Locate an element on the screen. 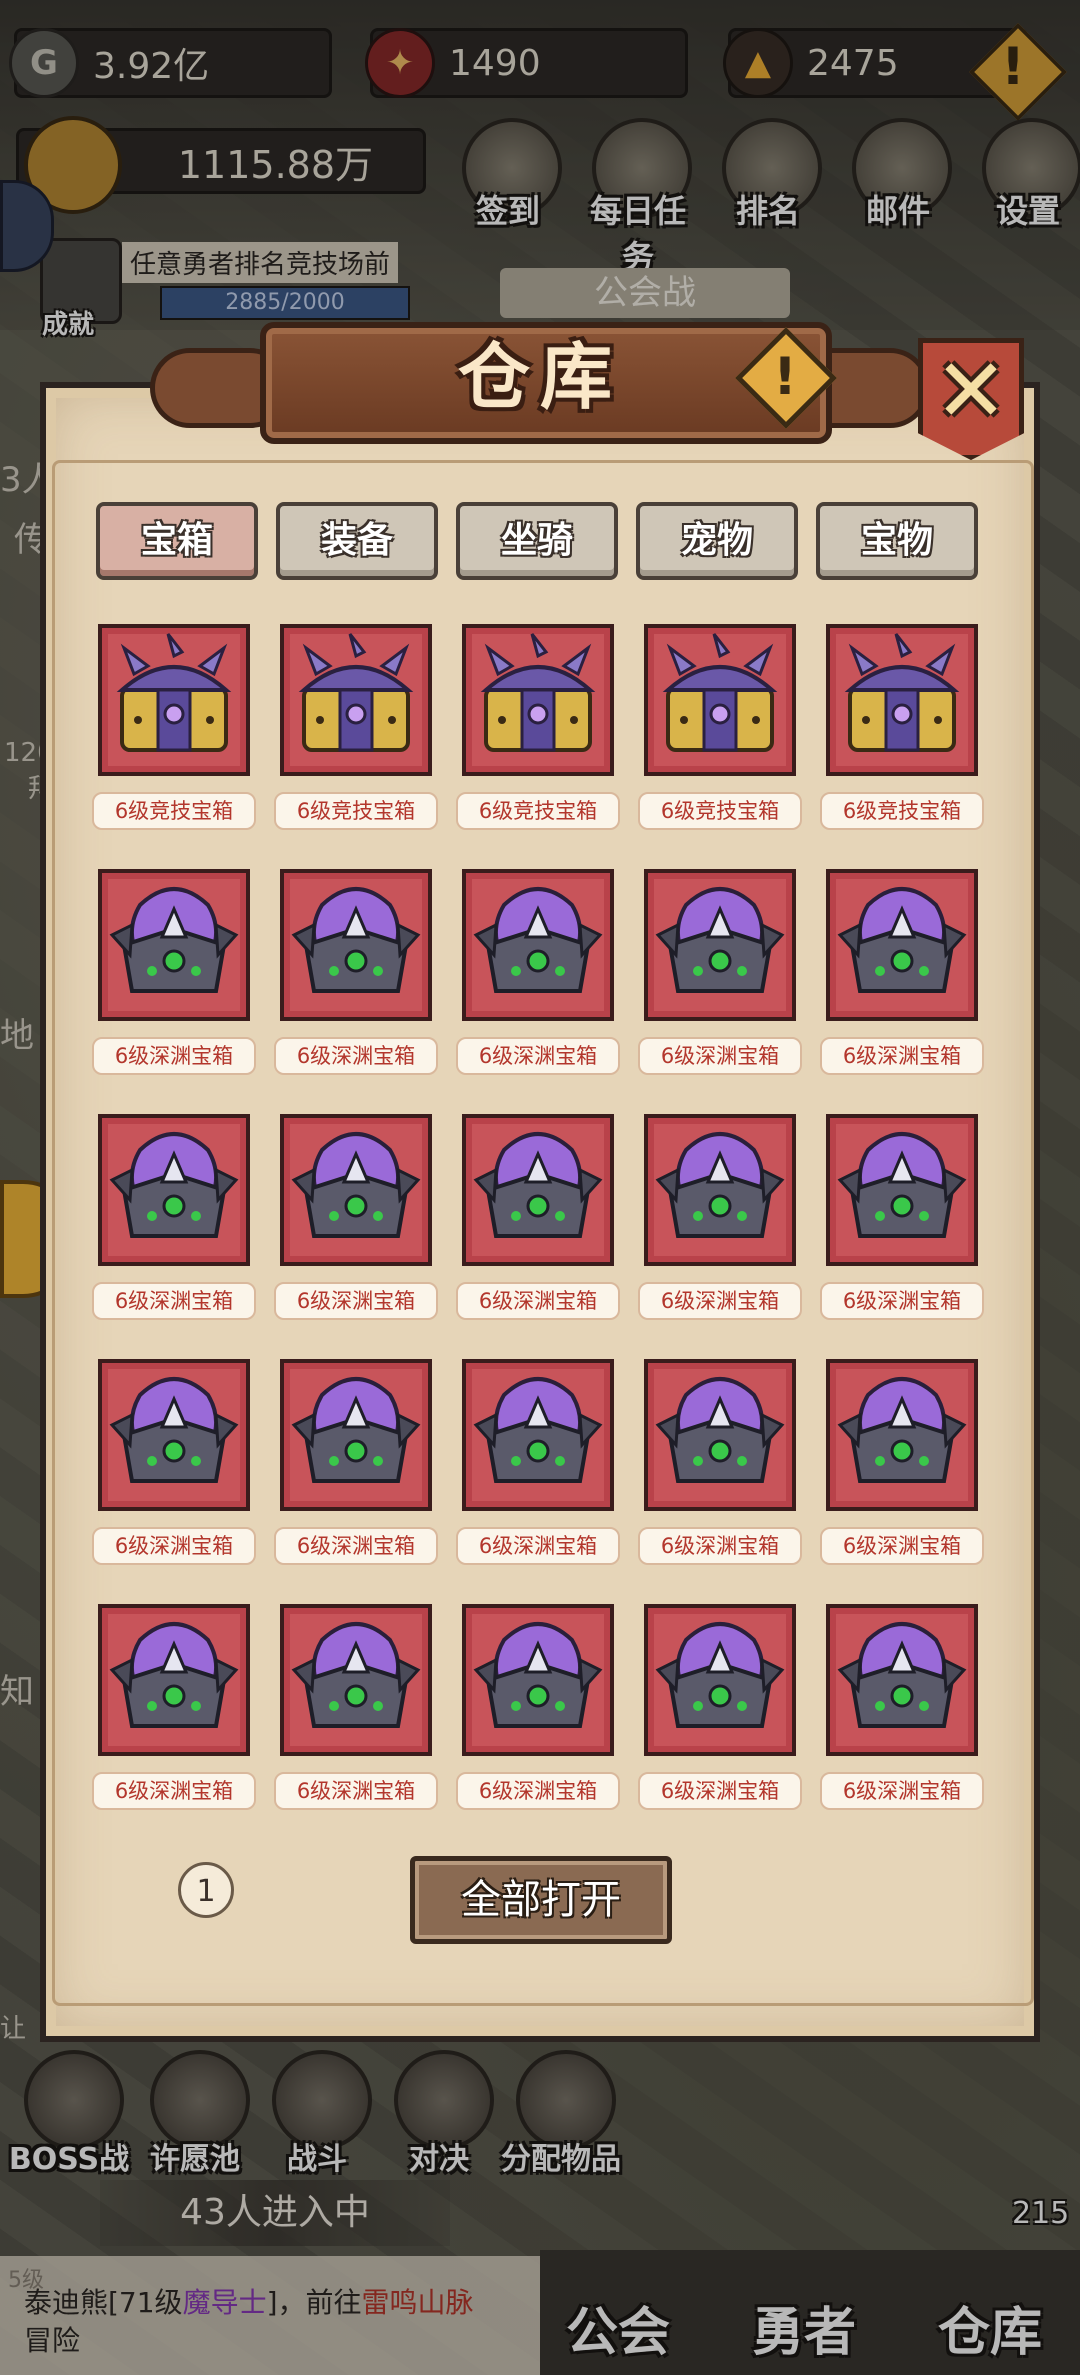 This screenshot has height=2375, width=1080. tab-equipment: 装备 is located at coordinates (357, 541).